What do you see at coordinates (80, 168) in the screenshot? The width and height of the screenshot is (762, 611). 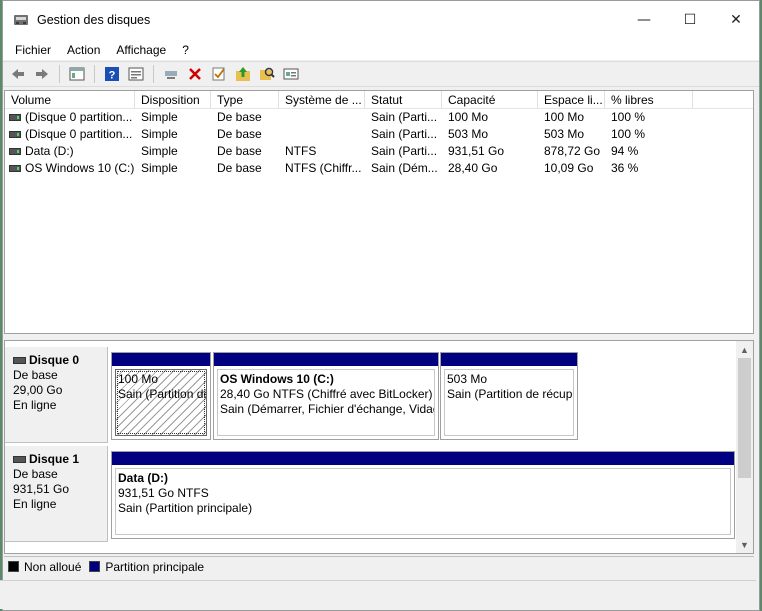 I see `volume-name: OS Windows 10 (C:)` at bounding box center [80, 168].